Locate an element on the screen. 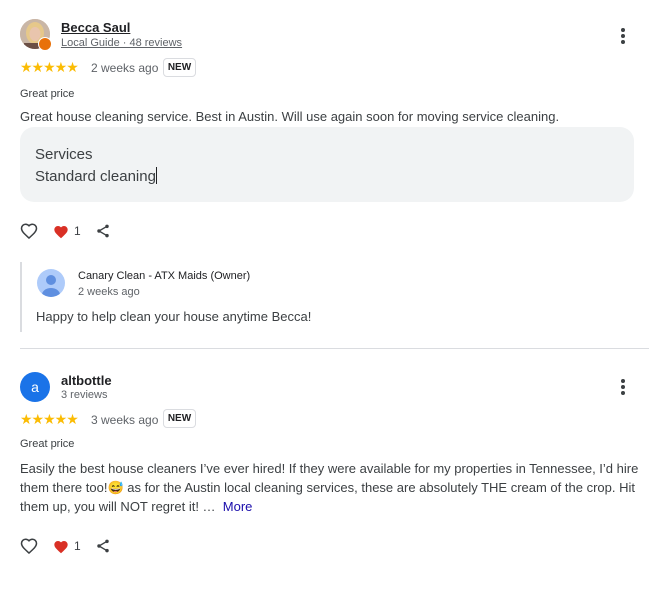 This screenshot has width=657, height=594. person-icon is located at coordinates (51, 283).